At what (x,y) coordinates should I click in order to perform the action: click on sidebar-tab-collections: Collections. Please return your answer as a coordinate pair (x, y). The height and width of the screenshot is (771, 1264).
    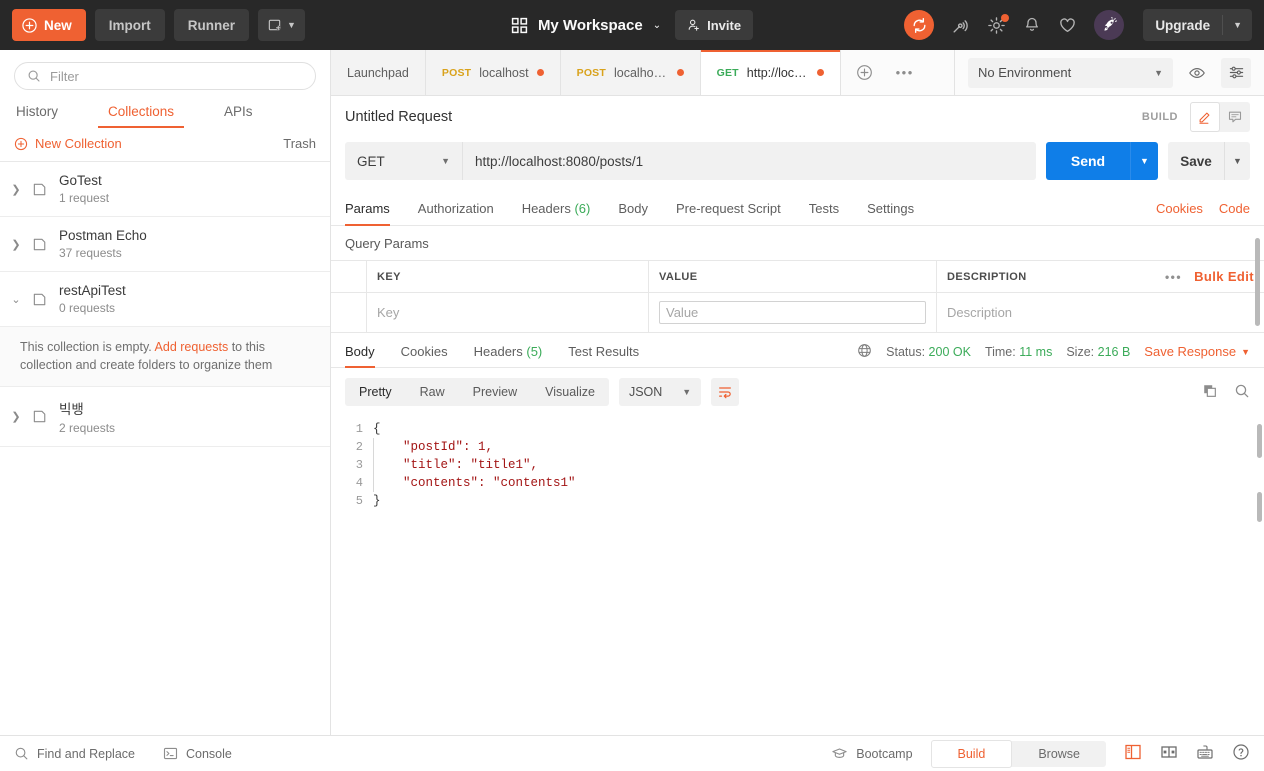
    Looking at the image, I should click on (141, 114).